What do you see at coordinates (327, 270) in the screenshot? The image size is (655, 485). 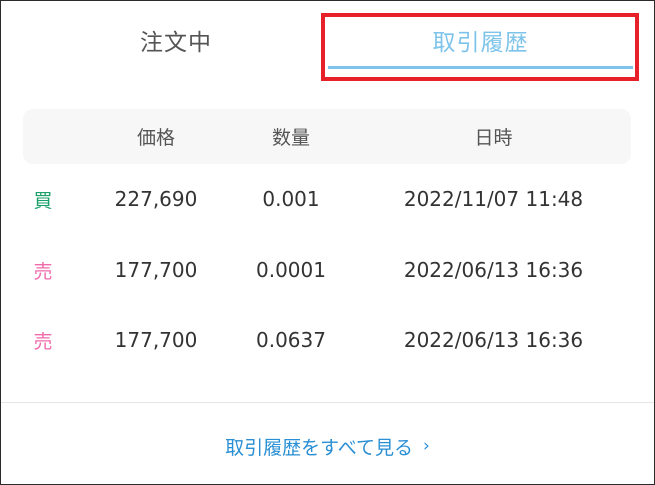 I see `table-row: 売 177,700 0.0001 2022/06/13 16:36` at bounding box center [327, 270].